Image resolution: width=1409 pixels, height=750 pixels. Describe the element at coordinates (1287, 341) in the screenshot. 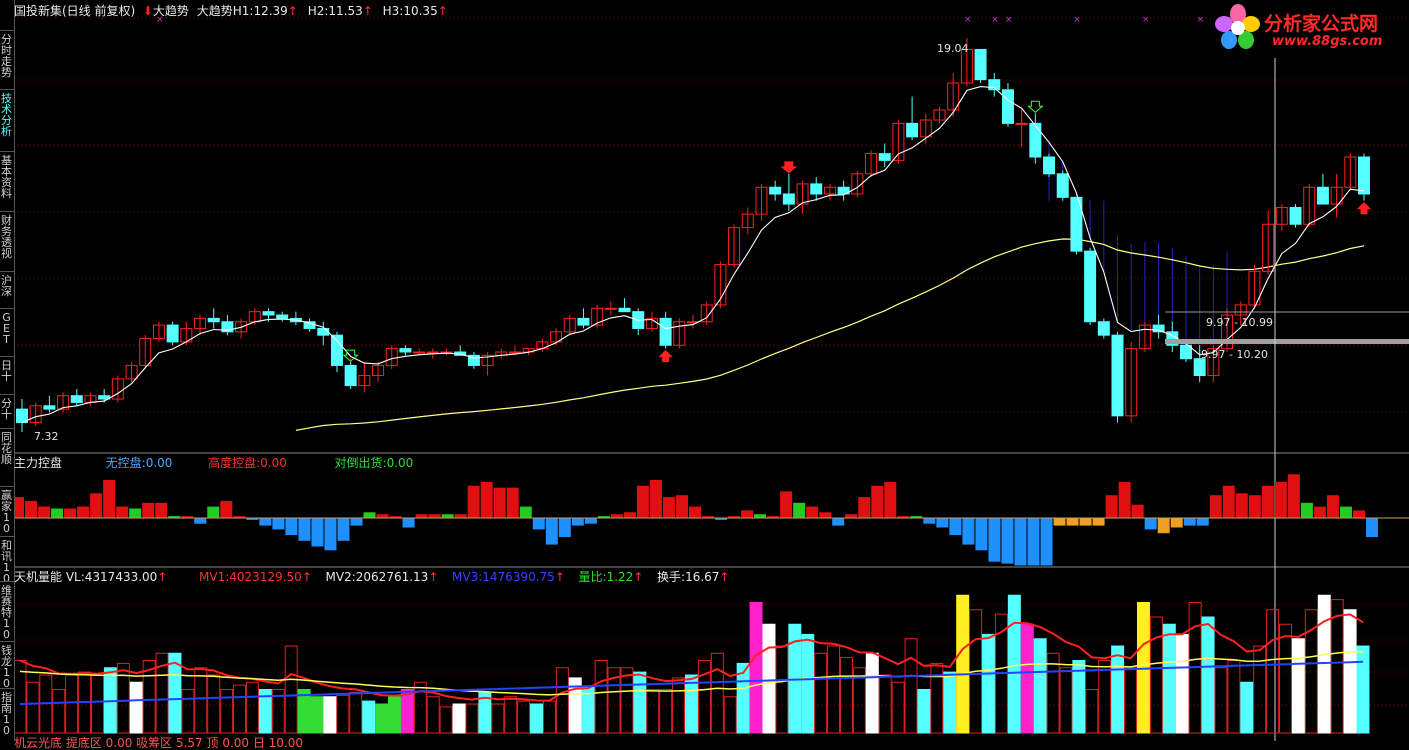

I see `support-band` at that location.